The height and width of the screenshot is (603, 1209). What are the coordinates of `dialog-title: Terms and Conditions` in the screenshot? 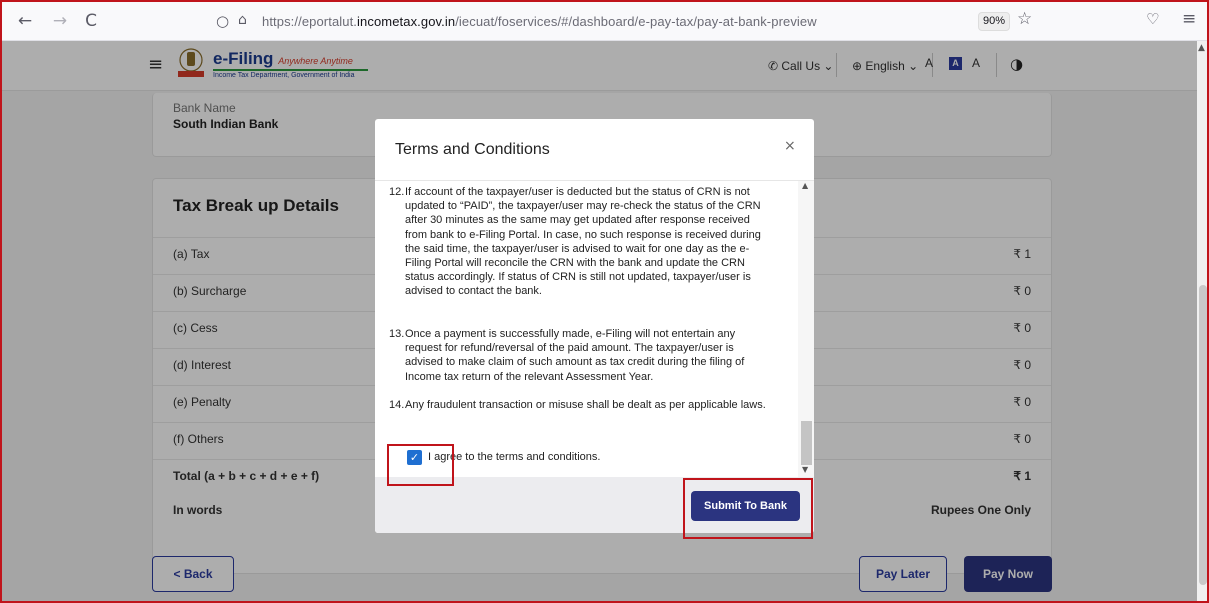 It's located at (472, 149).